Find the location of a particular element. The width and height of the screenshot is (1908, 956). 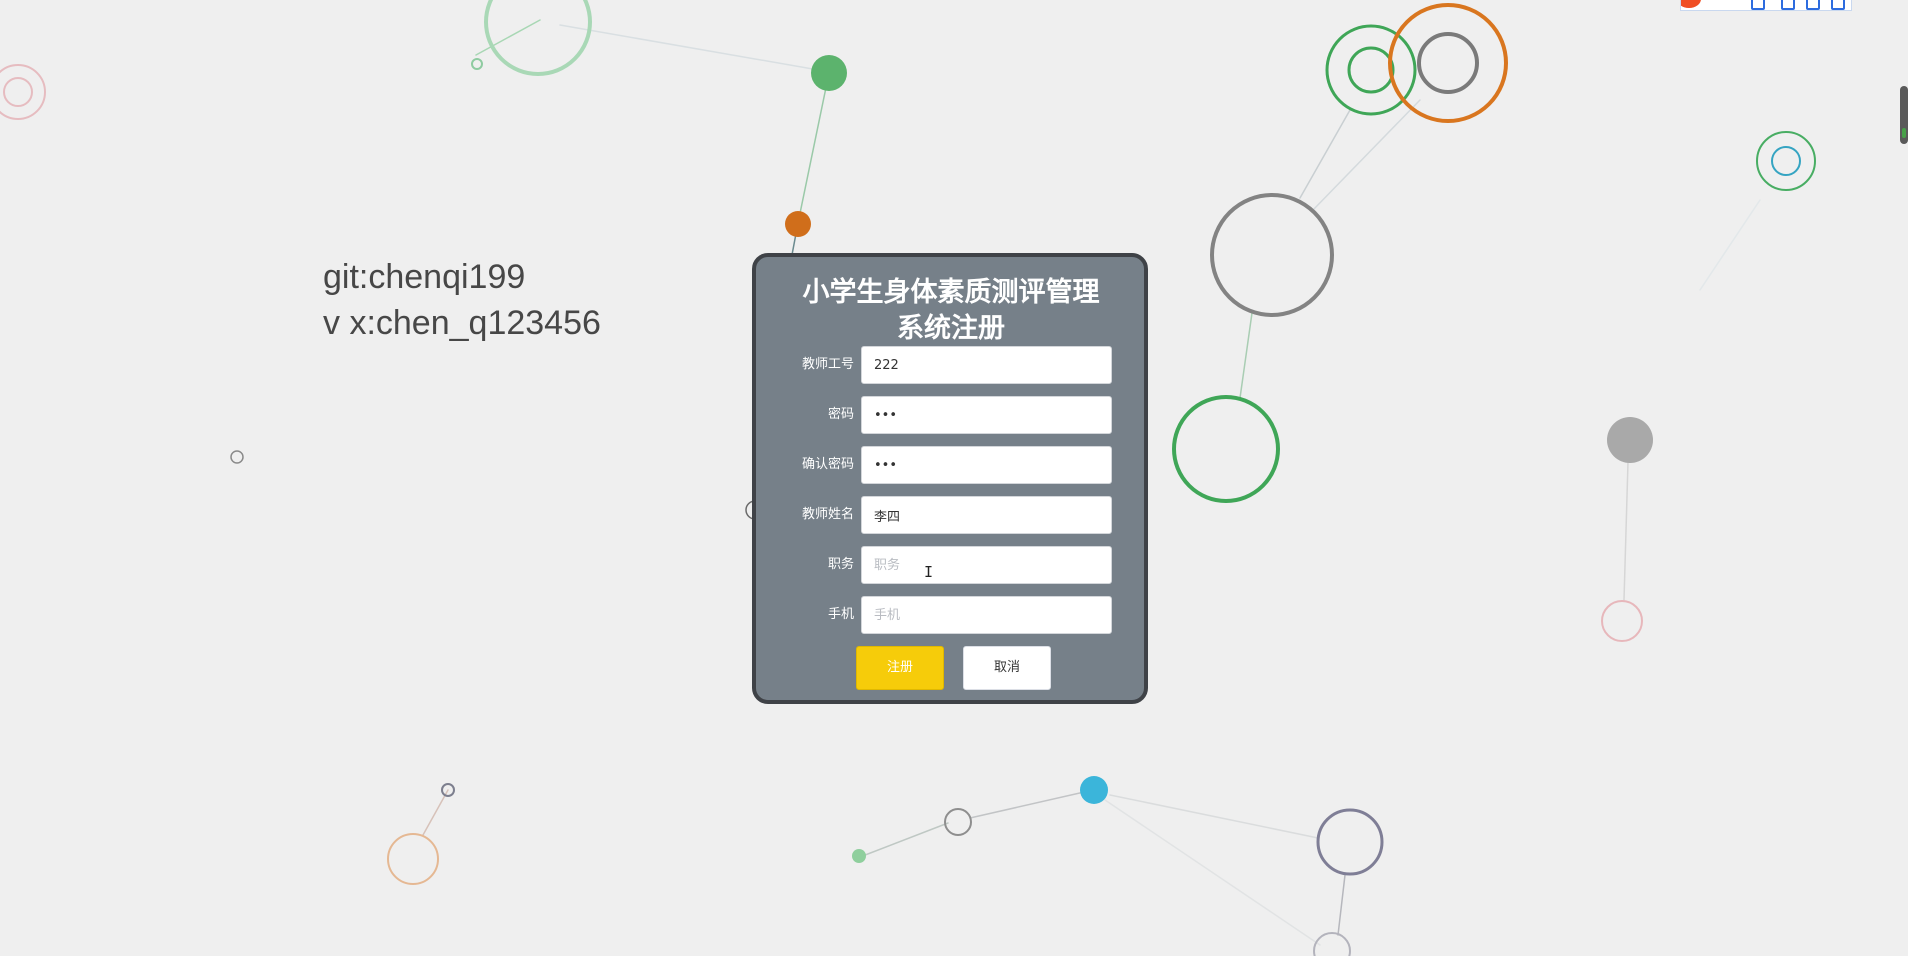

register-button: 注册 is located at coordinates (900, 668).